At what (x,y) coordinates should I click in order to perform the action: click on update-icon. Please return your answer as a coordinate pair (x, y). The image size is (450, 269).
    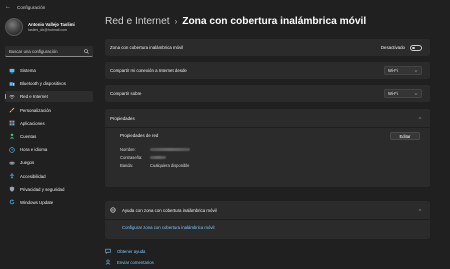
    Looking at the image, I should click on (12, 202).